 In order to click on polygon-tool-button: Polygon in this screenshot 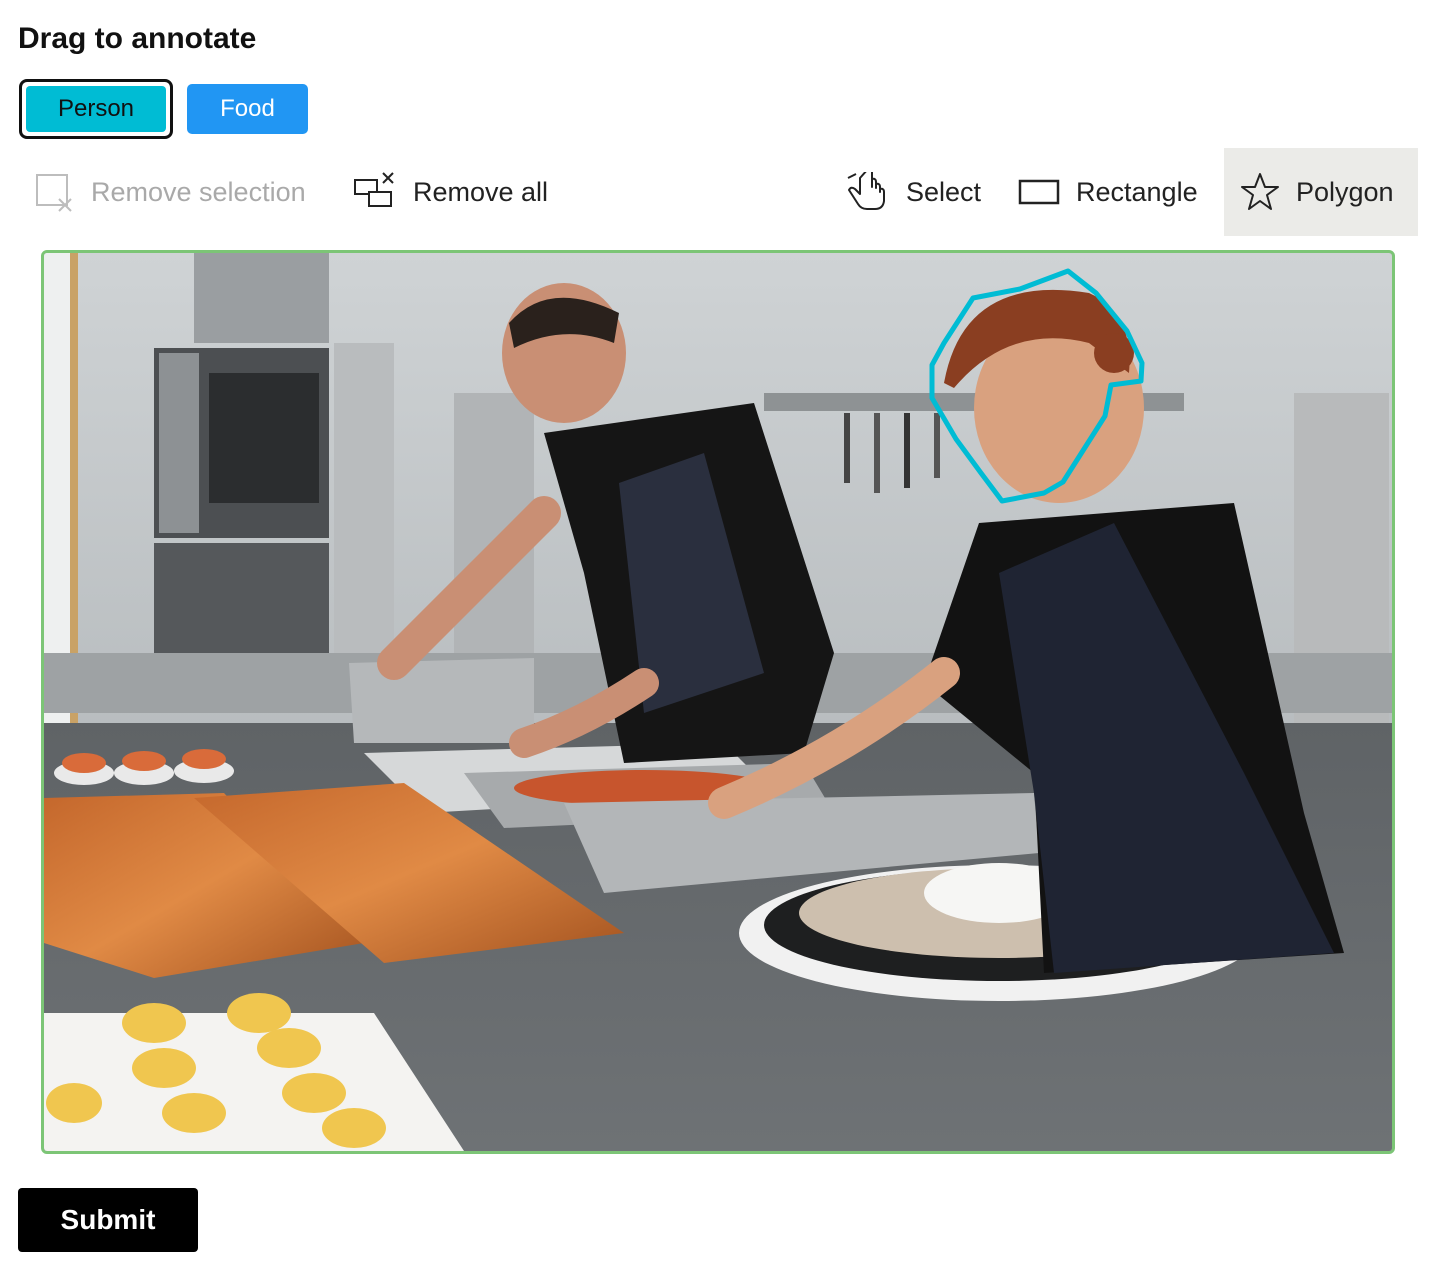, I will do `click(1321, 192)`.